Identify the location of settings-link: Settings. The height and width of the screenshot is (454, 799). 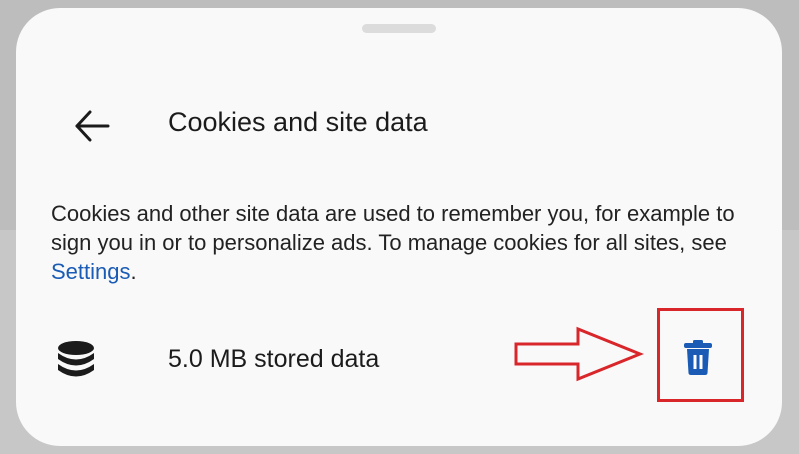
(91, 271).